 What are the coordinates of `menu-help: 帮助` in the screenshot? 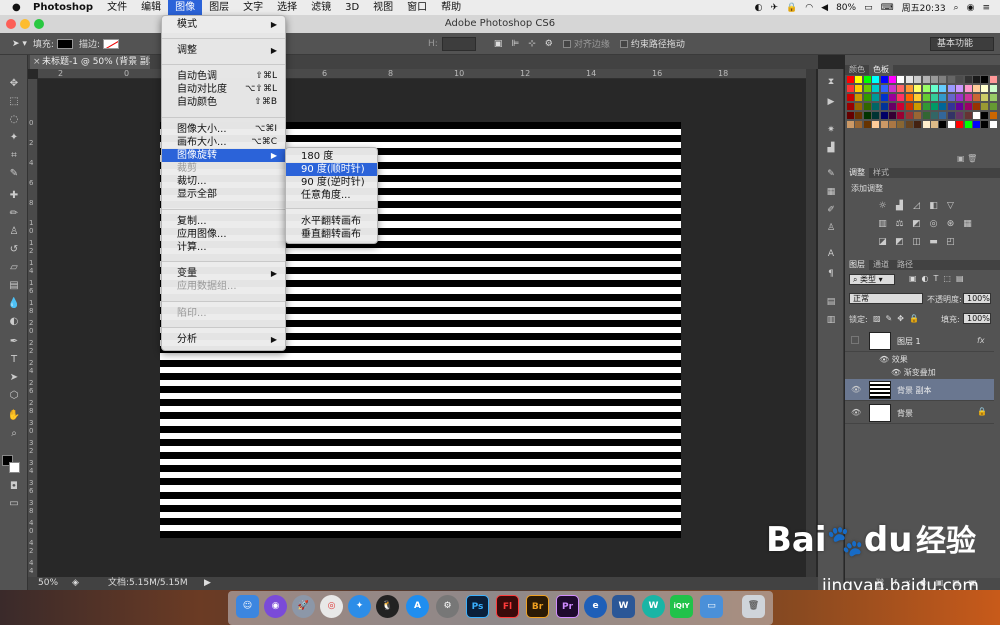 It's located at (451, 7).